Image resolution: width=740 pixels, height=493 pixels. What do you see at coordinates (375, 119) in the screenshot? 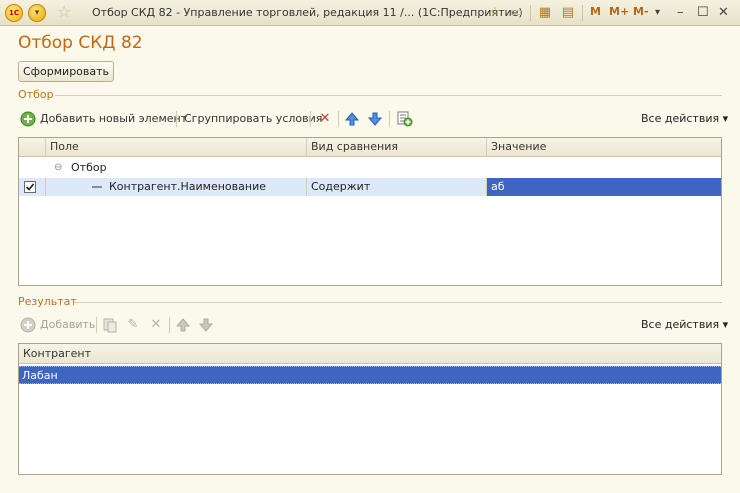
I see `move-down-icon` at bounding box center [375, 119].